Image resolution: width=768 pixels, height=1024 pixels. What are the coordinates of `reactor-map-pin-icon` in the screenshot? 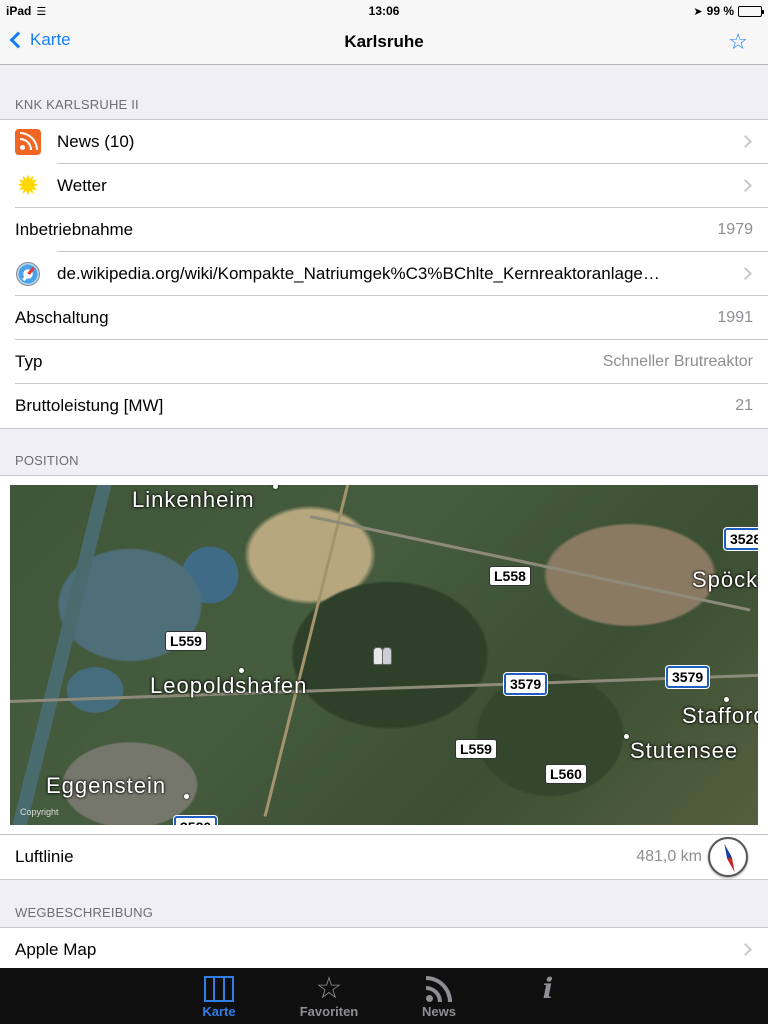 It's located at (384, 656).